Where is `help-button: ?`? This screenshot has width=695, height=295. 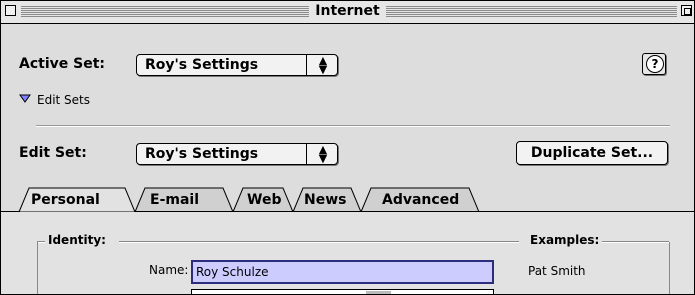
help-button: ? is located at coordinates (654, 64).